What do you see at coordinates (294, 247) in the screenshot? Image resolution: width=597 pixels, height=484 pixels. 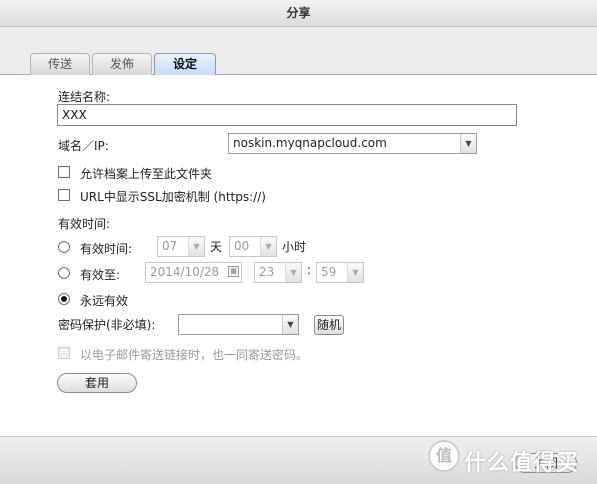 I see `hours-unit-label: 小时` at bounding box center [294, 247].